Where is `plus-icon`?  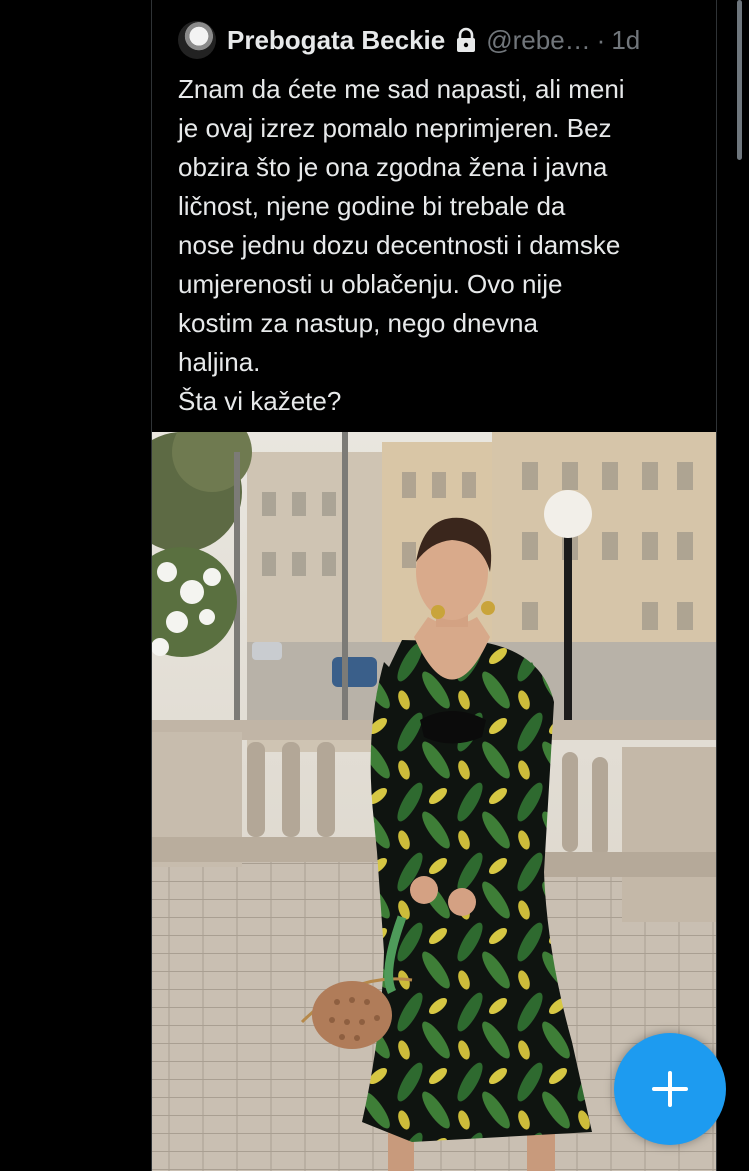 plus-icon is located at coordinates (670, 1089).